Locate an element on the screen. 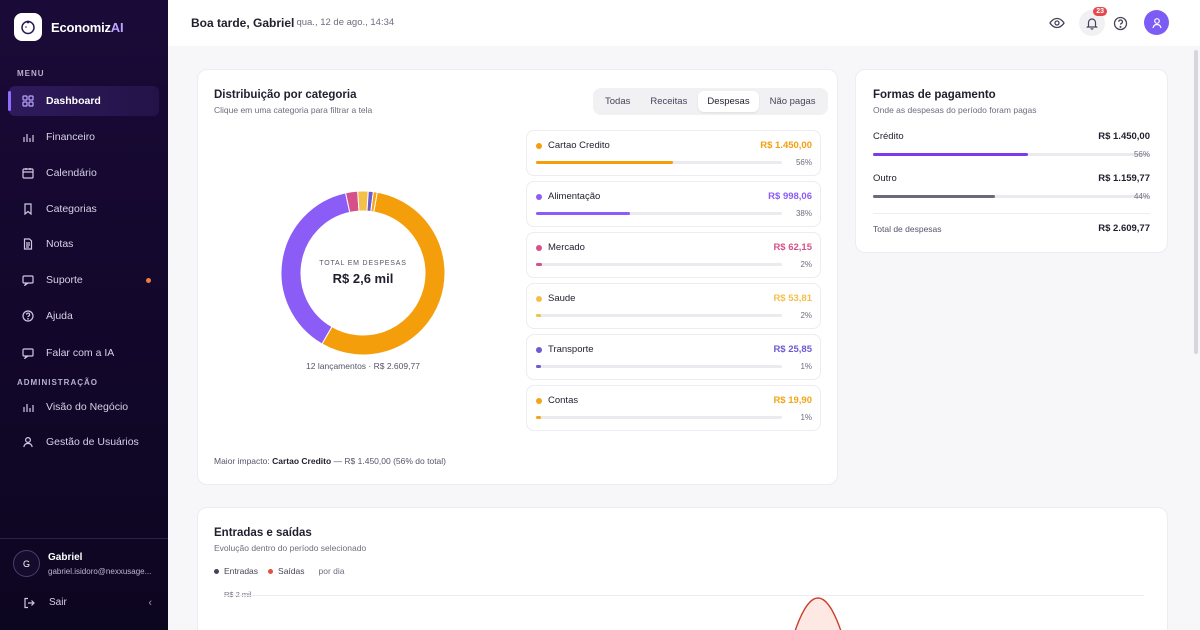 Image resolution: width=1200 pixels, height=630 pixels. category-pct: 1% is located at coordinates (806, 417).